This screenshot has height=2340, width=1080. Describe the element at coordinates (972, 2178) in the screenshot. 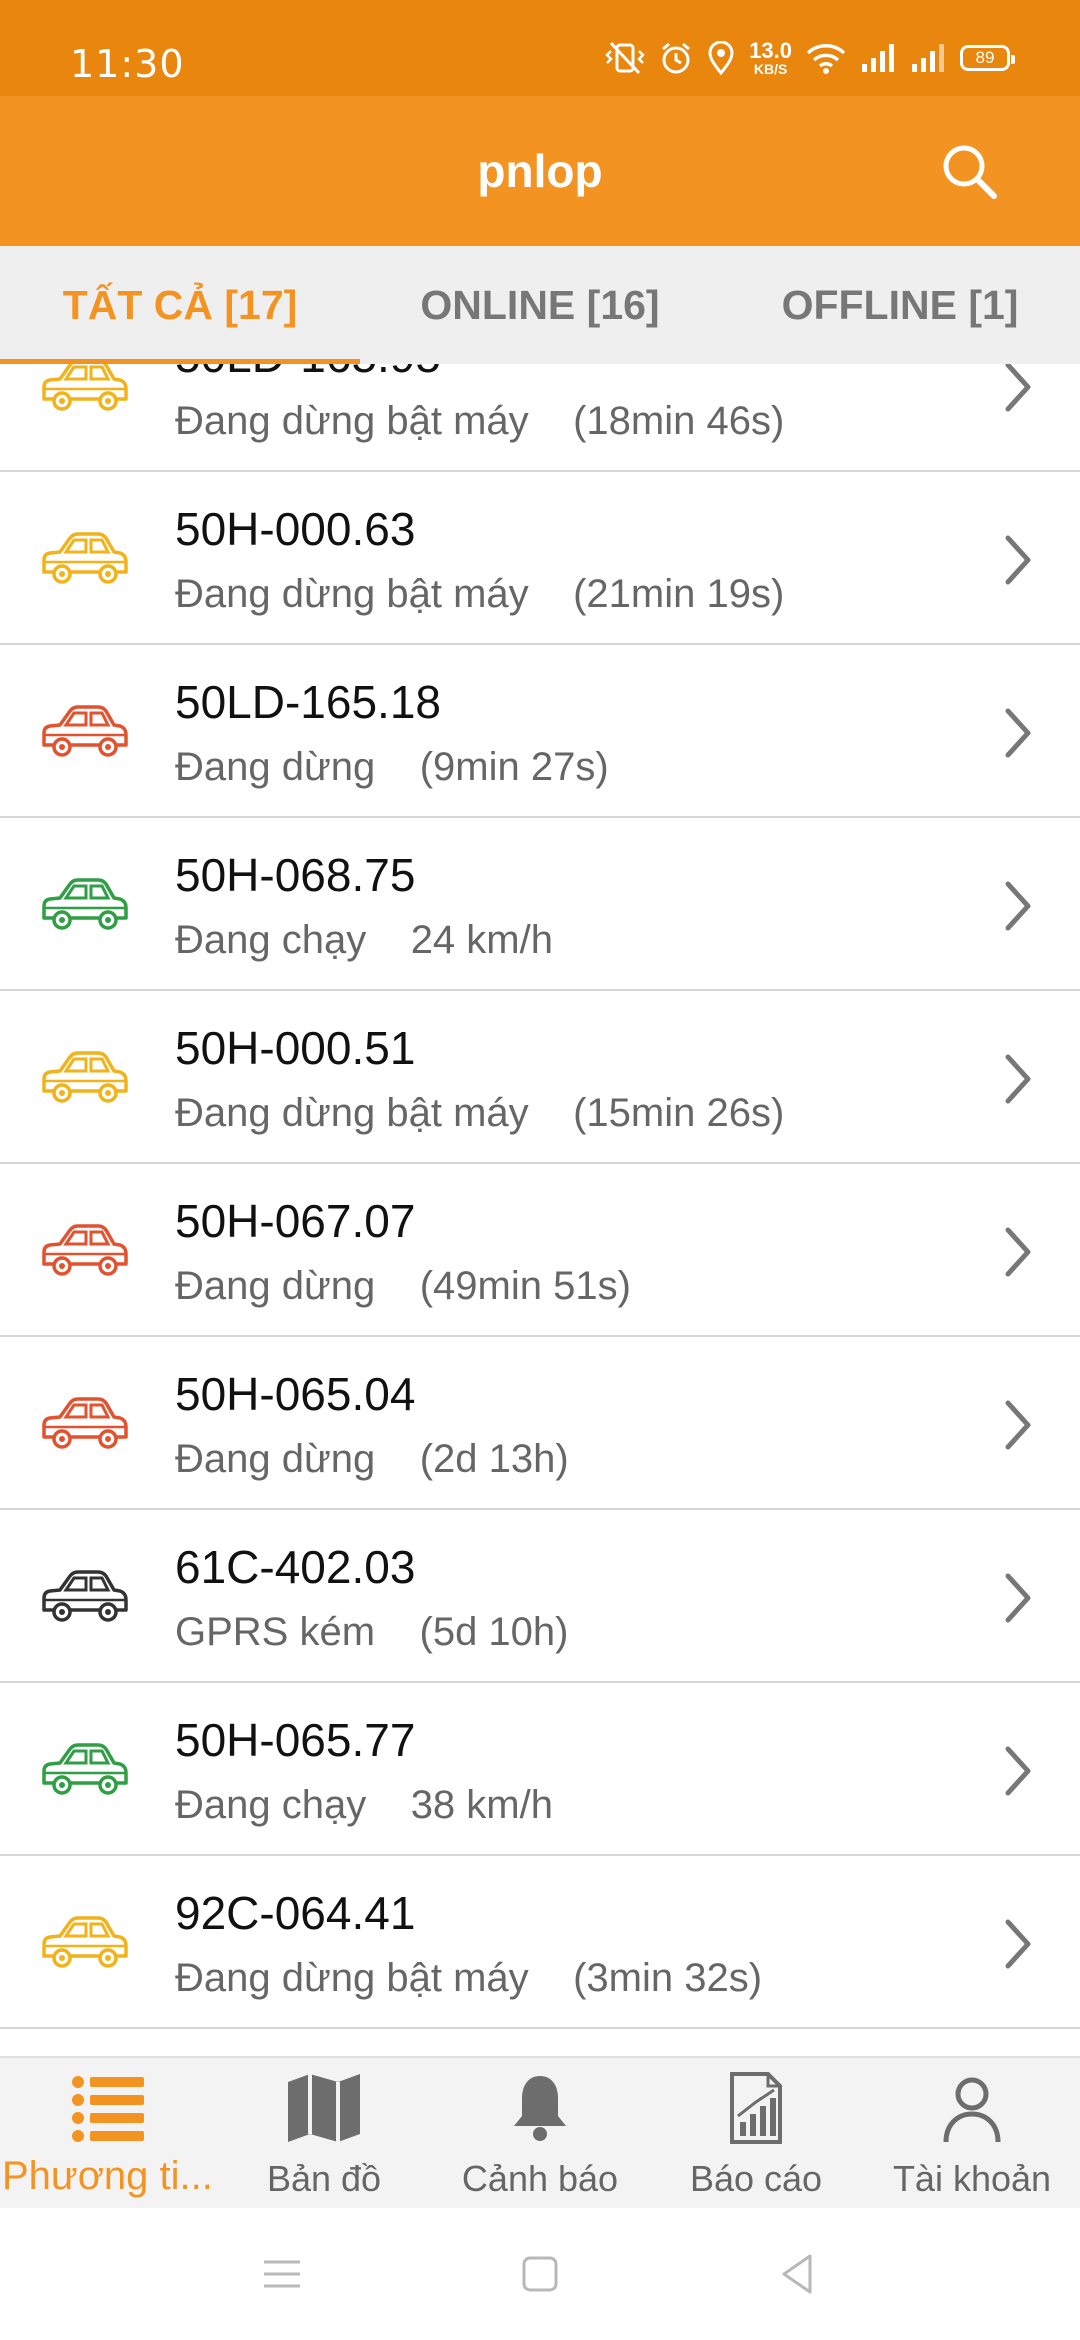

I see `nav-account-label: Tài khoản` at that location.